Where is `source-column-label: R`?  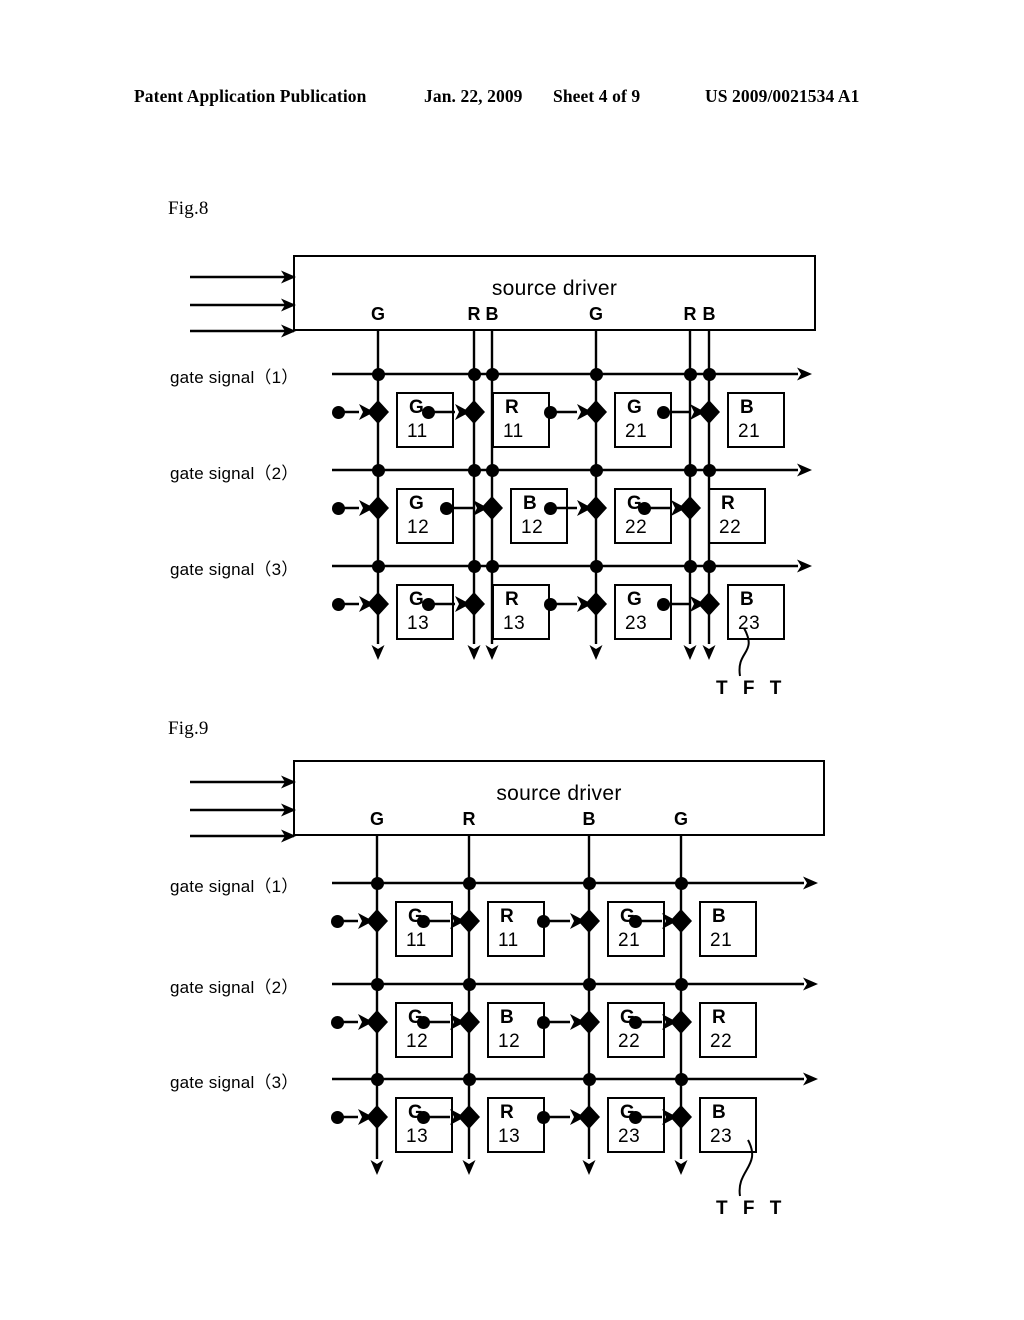 source-column-label: R is located at coordinates (469, 819).